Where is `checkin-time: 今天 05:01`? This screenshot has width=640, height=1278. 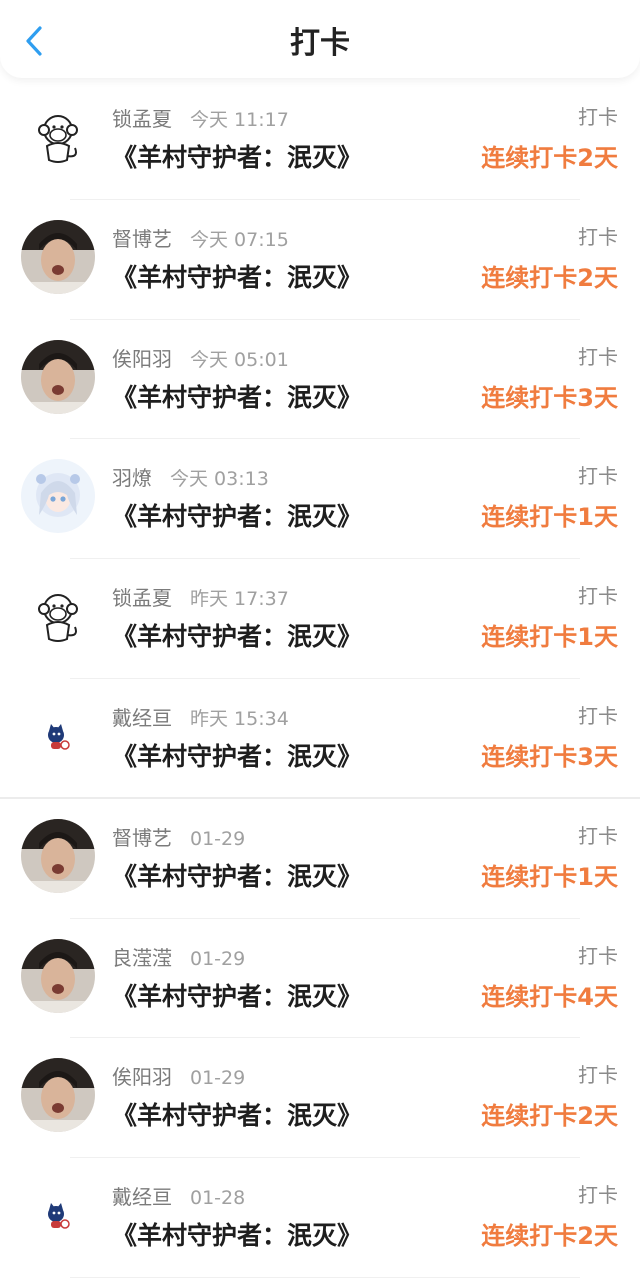
checkin-time: 今天 05:01 is located at coordinates (239, 359).